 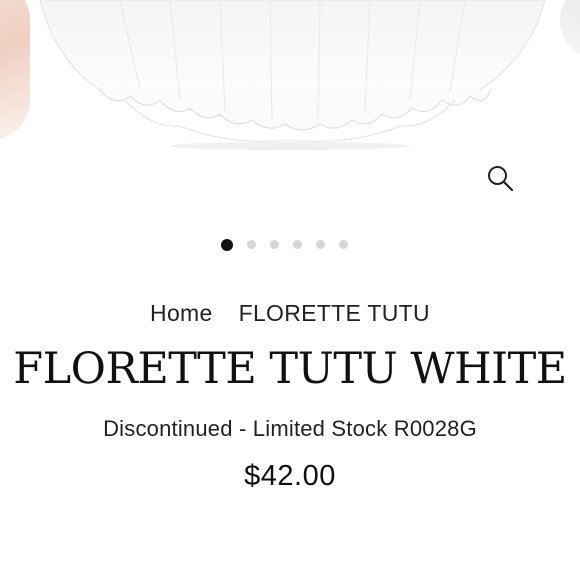 I want to click on carousel-pagination, so click(x=287, y=244).